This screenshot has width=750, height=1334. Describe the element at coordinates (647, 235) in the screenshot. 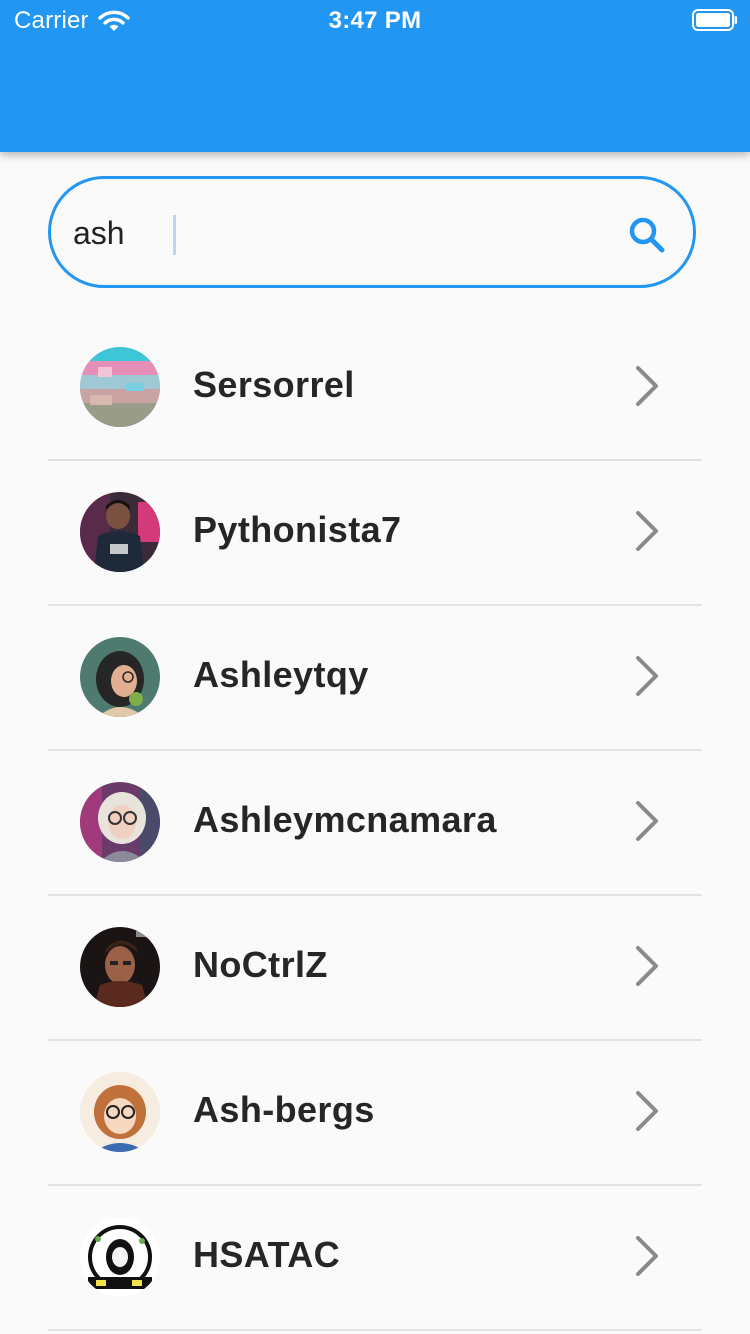

I see `search-icon` at that location.